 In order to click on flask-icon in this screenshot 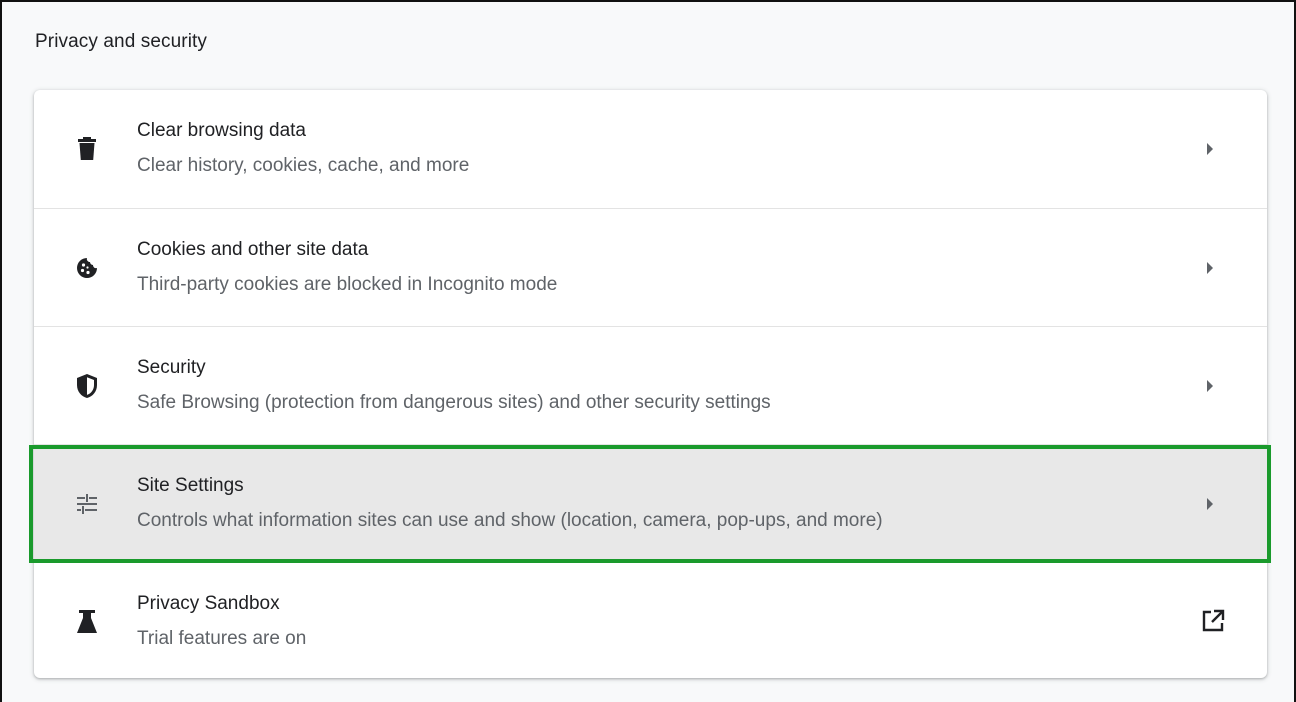, I will do `click(87, 622)`.